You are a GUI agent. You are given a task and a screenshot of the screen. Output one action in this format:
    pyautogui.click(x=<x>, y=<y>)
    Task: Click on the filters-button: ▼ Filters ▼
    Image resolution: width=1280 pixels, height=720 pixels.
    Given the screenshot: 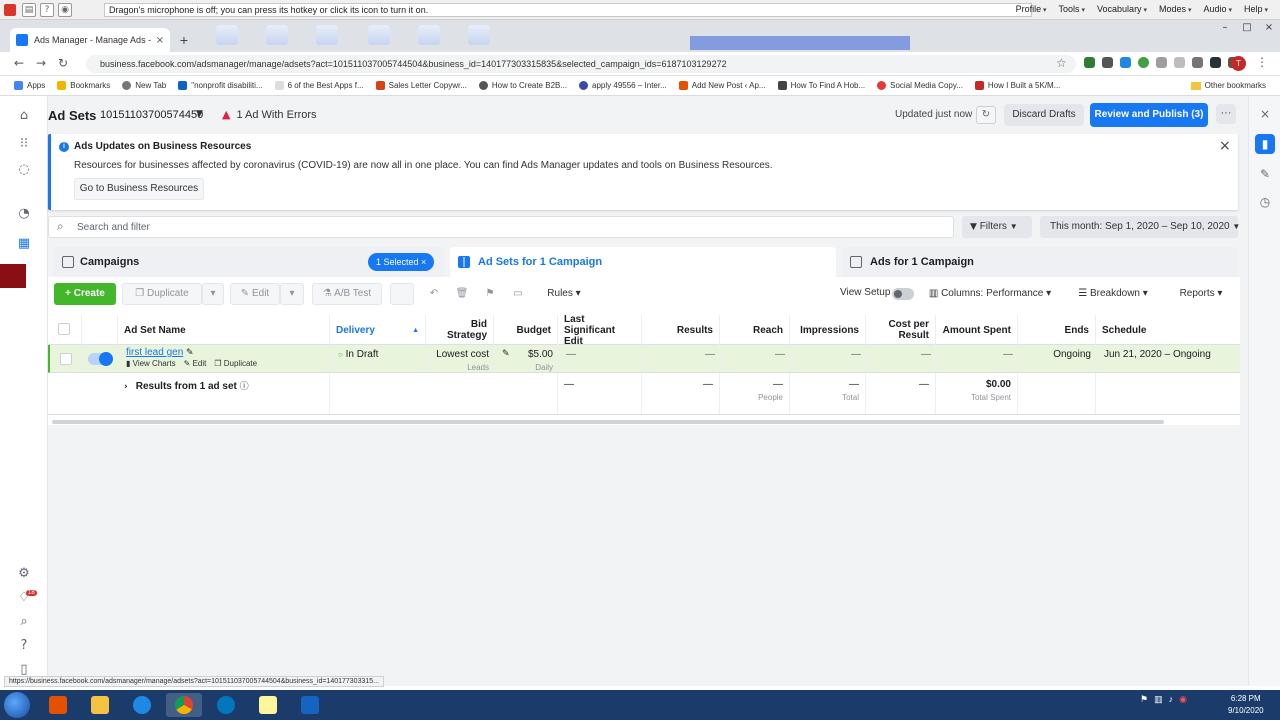 What is the action you would take?
    pyautogui.click(x=997, y=227)
    